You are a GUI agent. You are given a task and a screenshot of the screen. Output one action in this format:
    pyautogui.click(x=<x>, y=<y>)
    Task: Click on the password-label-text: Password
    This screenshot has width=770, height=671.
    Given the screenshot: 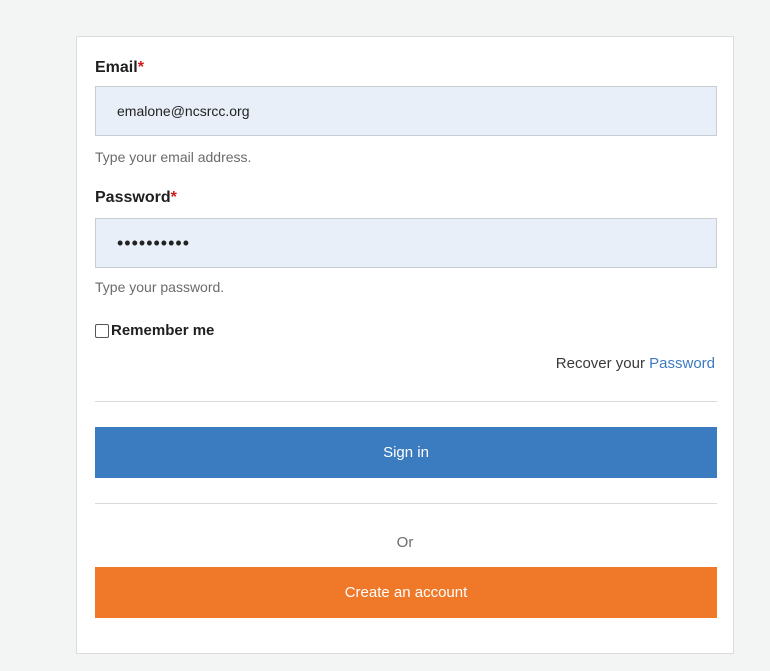 What is the action you would take?
    pyautogui.click(x=133, y=197)
    